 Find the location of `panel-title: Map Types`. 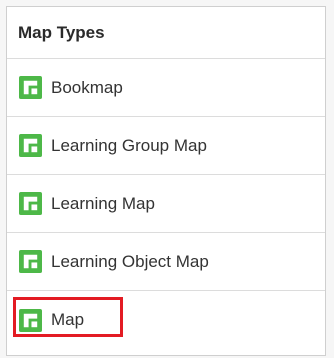

panel-title: Map Types is located at coordinates (61, 32).